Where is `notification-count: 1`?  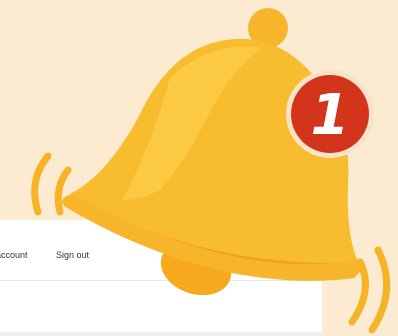 notification-count: 1 is located at coordinates (330, 115).